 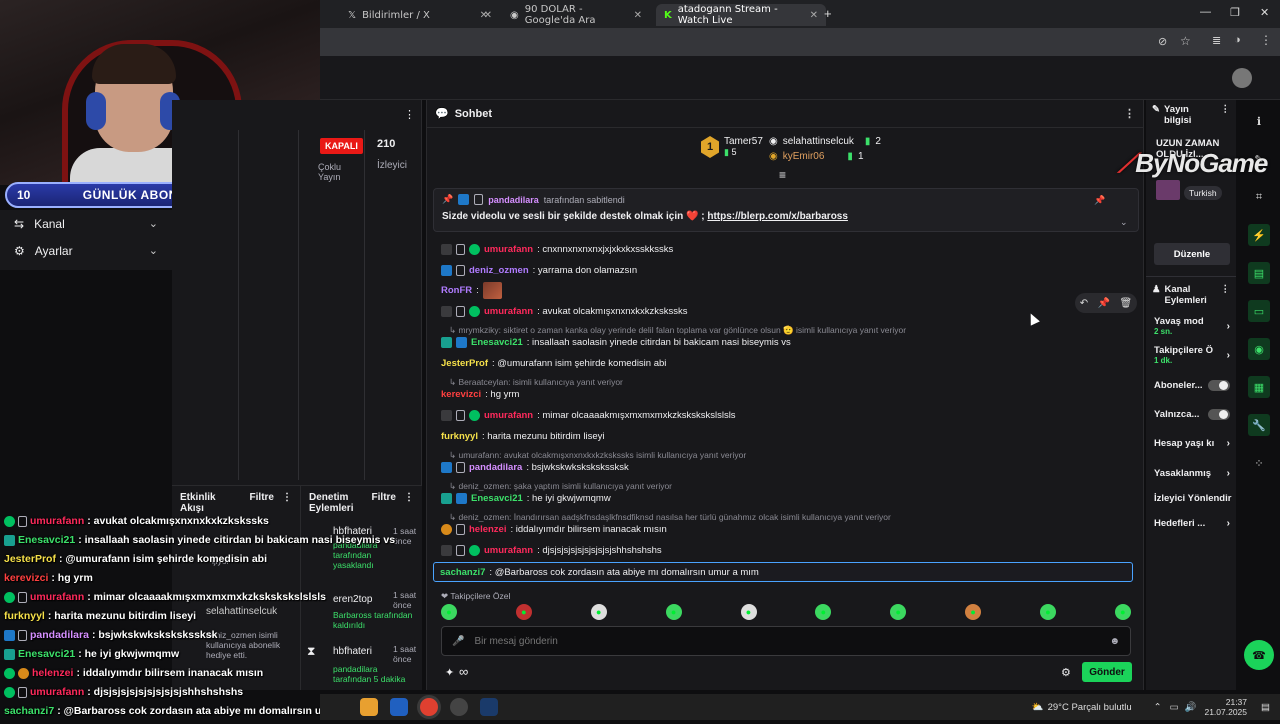 What do you see at coordinates (1205, 12) in the screenshot?
I see `minimize-button: —` at bounding box center [1205, 12].